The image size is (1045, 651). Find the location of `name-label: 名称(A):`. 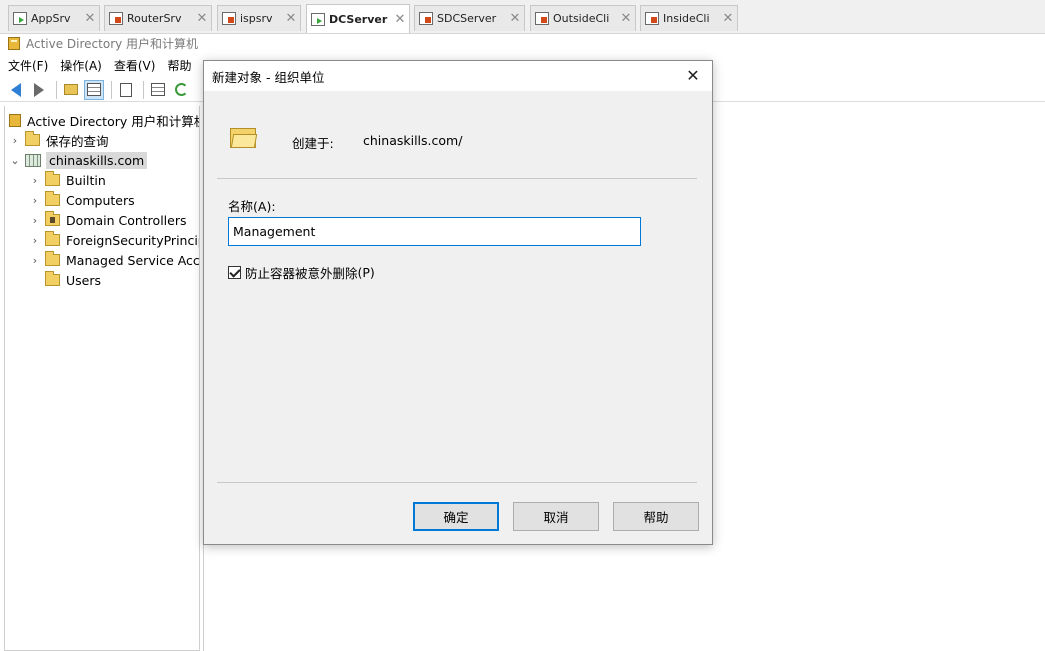

name-label: 名称(A): is located at coordinates (252, 205).